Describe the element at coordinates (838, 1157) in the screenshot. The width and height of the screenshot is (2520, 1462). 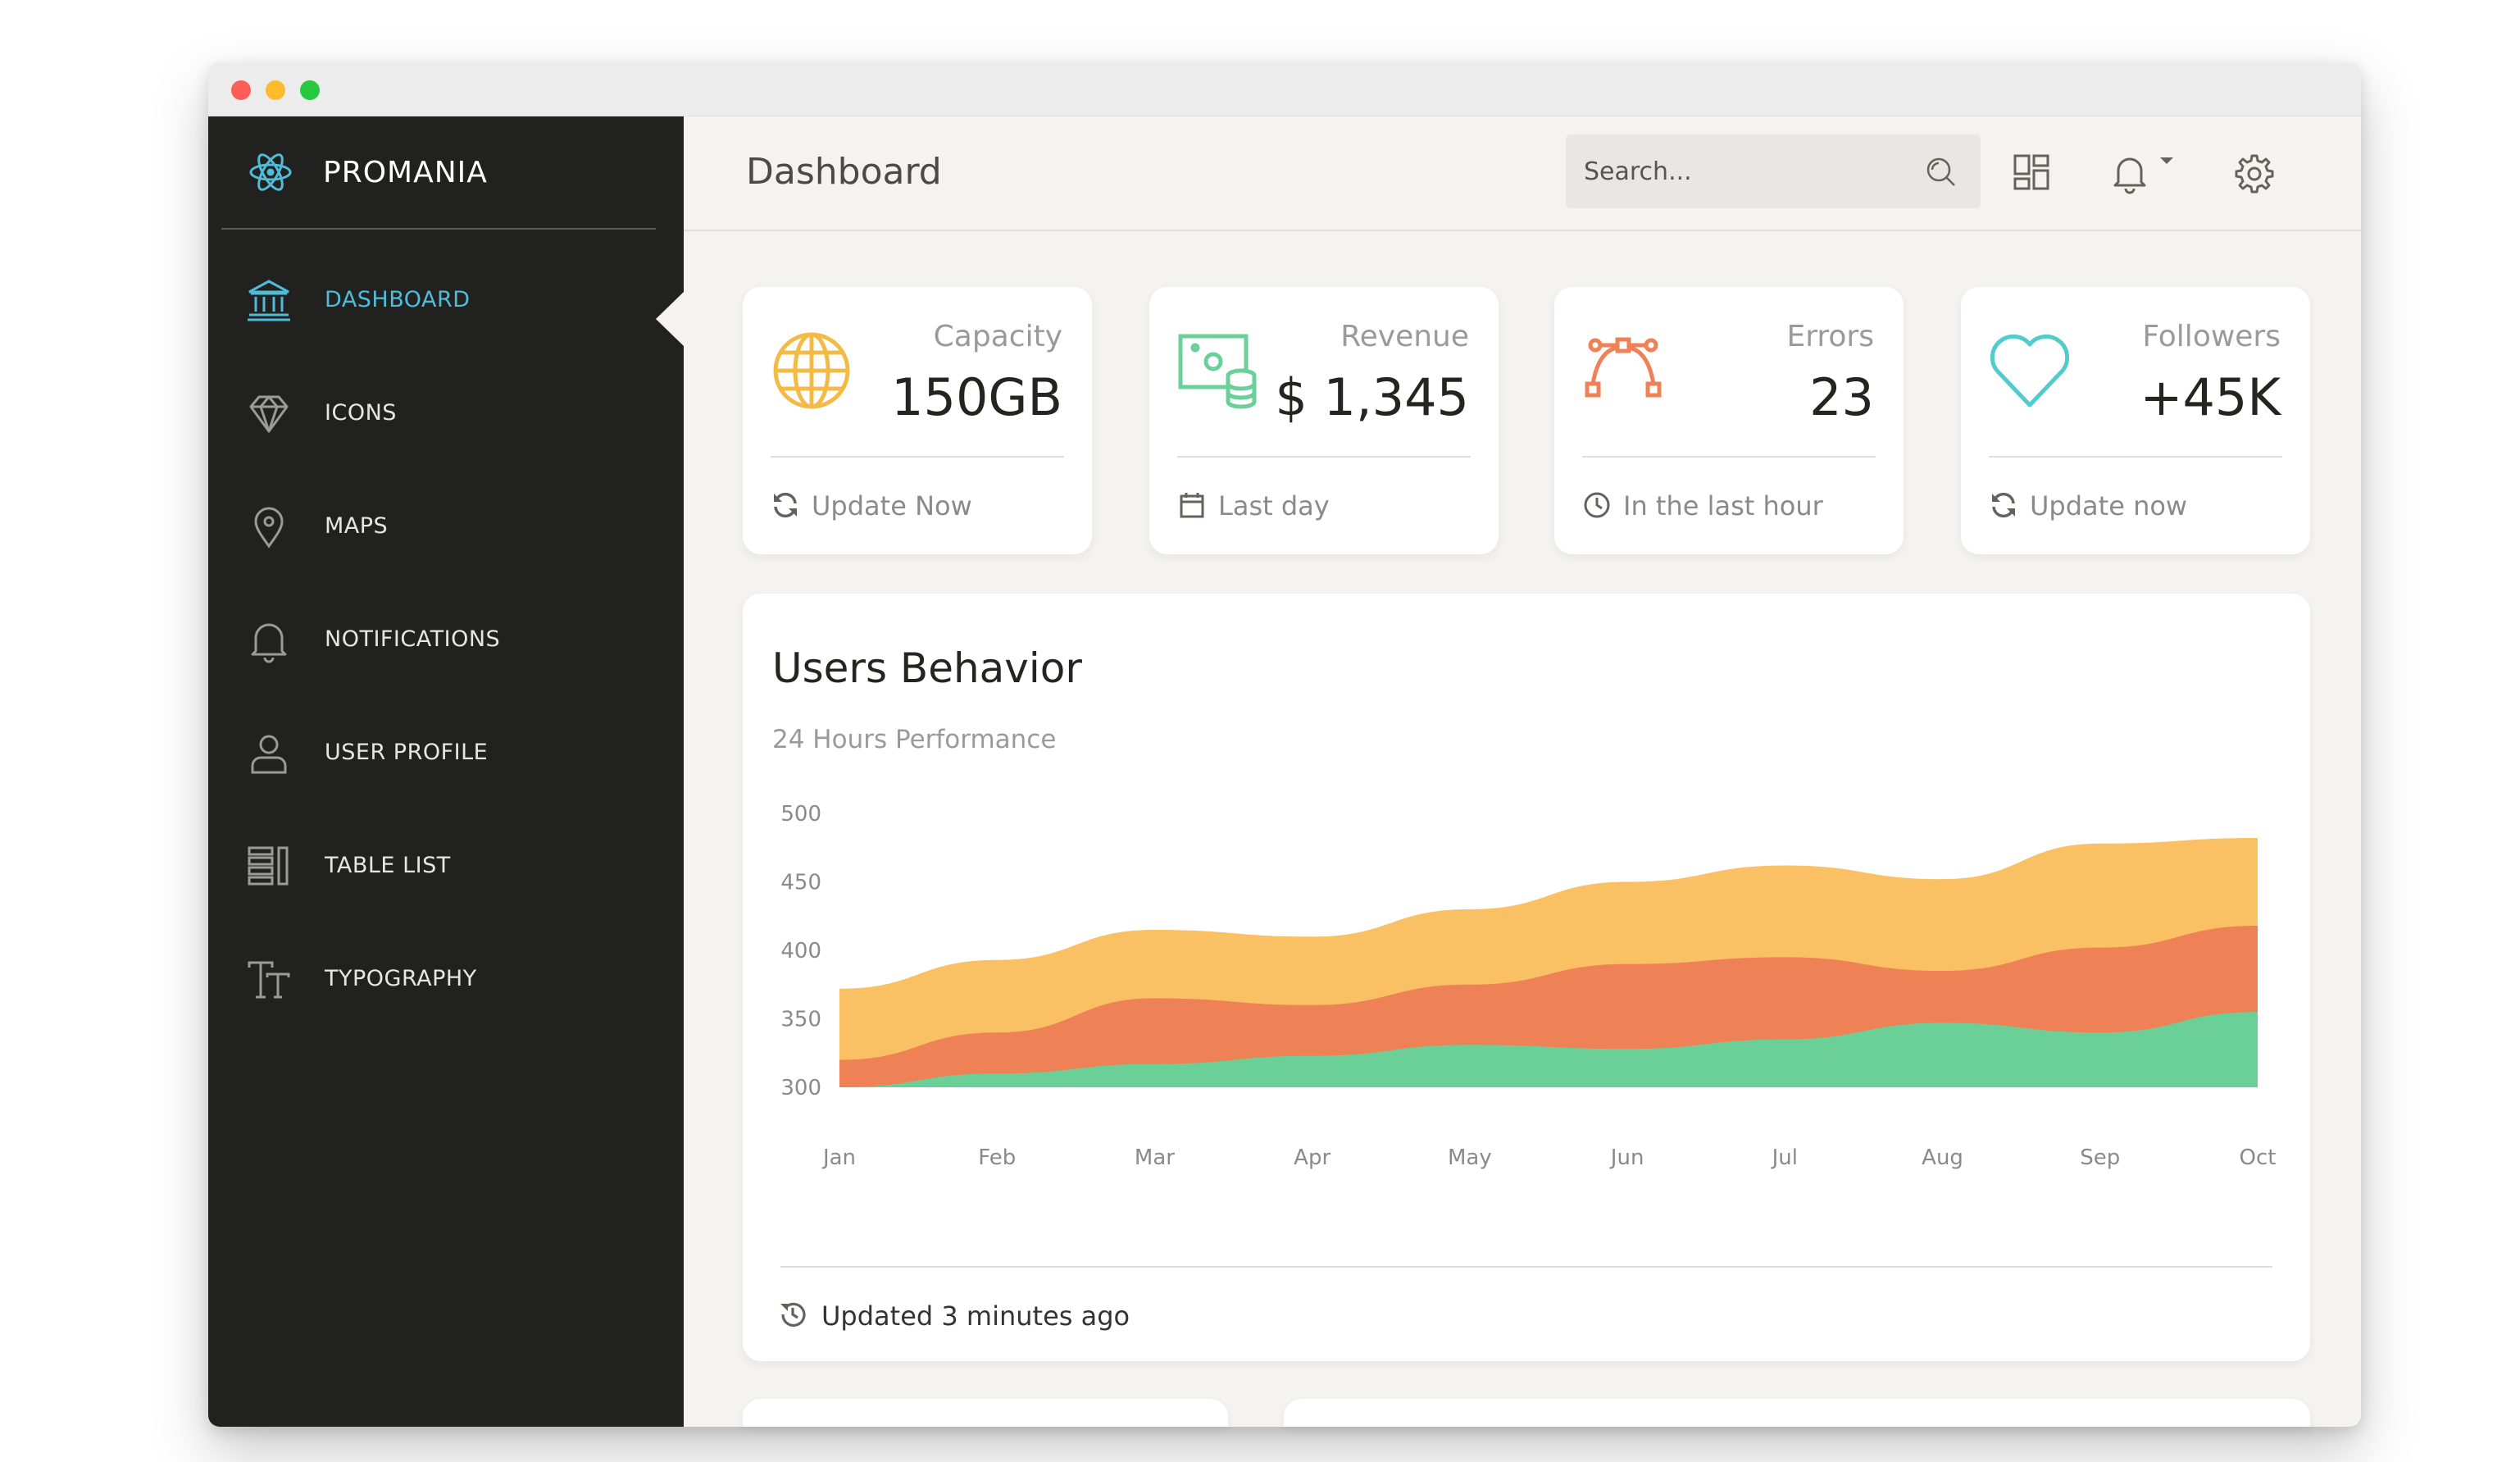
I see `x-tick-label: Jan` at that location.